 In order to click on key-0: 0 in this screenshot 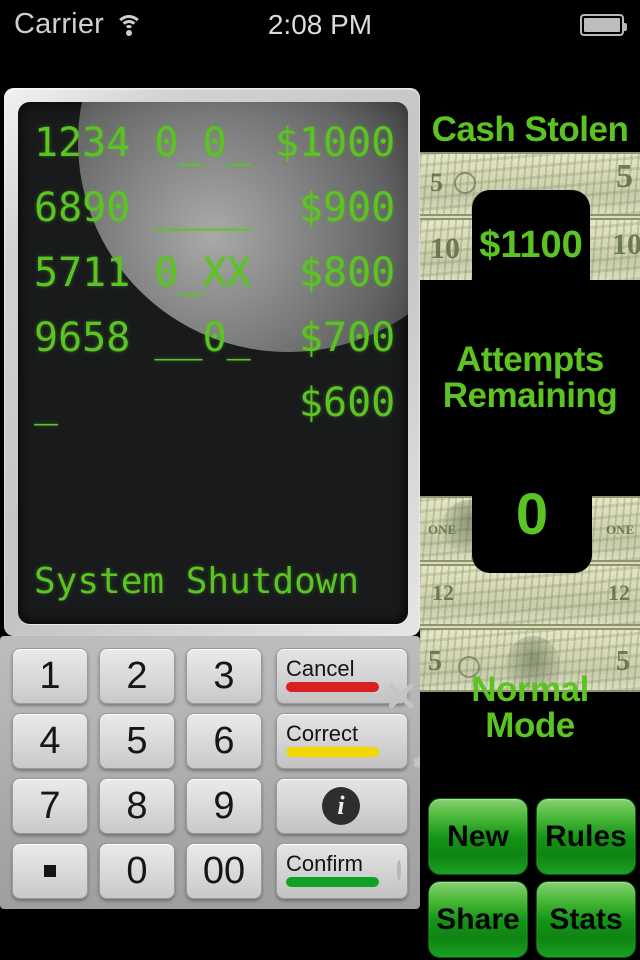, I will do `click(137, 871)`.